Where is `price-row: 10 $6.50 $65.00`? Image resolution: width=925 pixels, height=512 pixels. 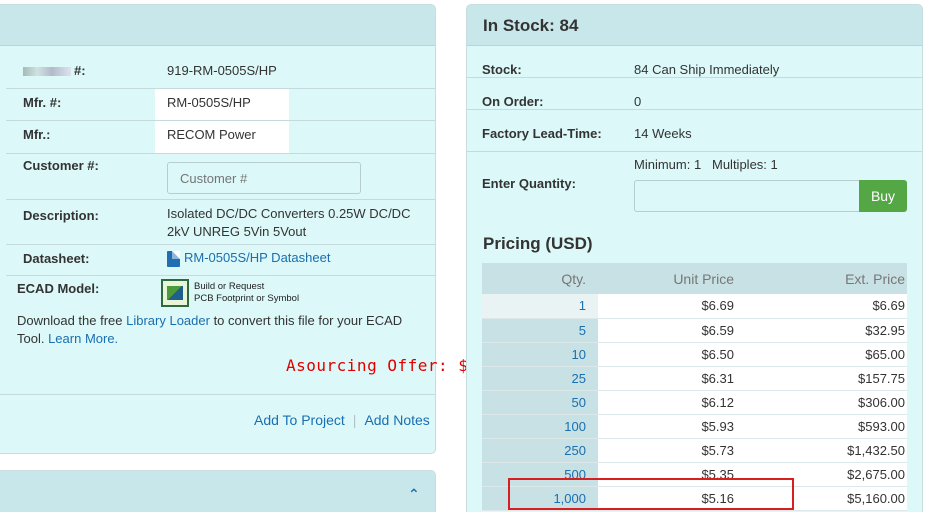 price-row: 10 $6.50 $65.00 is located at coordinates (694, 354).